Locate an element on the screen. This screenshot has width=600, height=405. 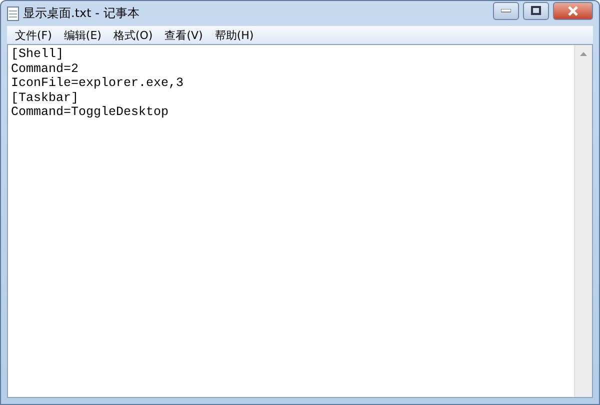
menu-item: 格式(O) is located at coordinates (133, 35).